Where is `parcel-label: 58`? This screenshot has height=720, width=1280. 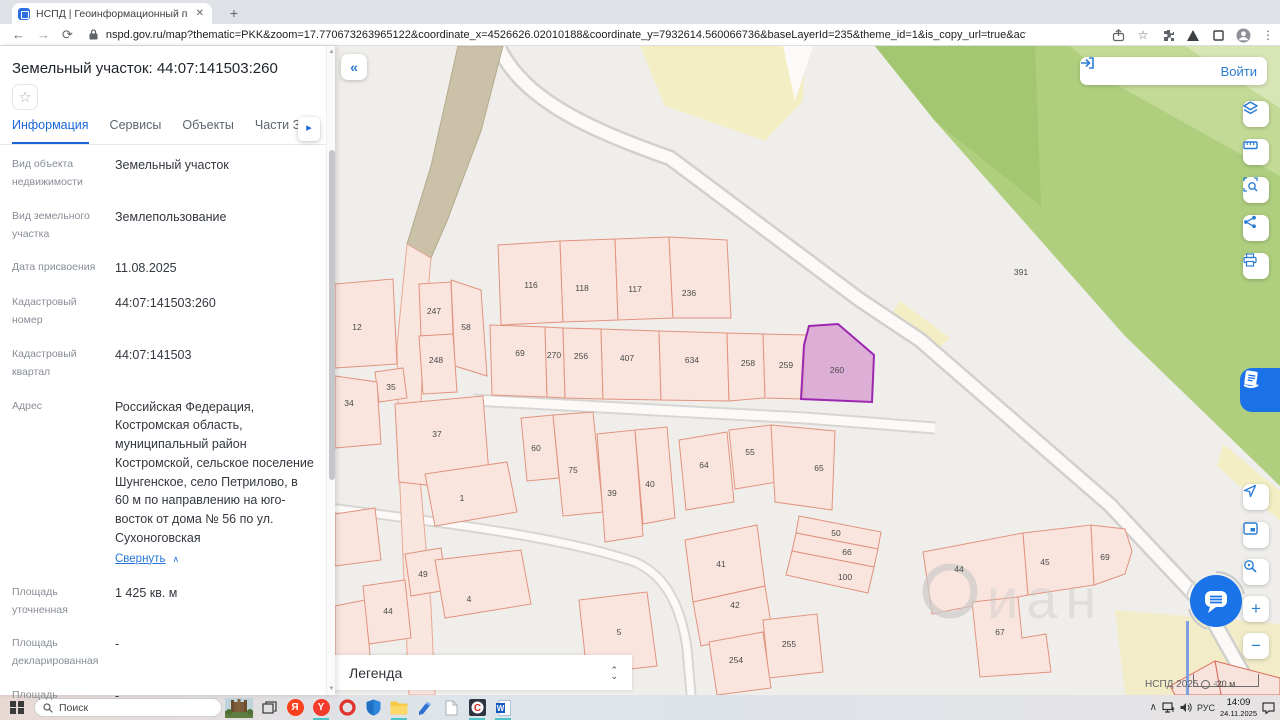 parcel-label: 58 is located at coordinates (466, 327).